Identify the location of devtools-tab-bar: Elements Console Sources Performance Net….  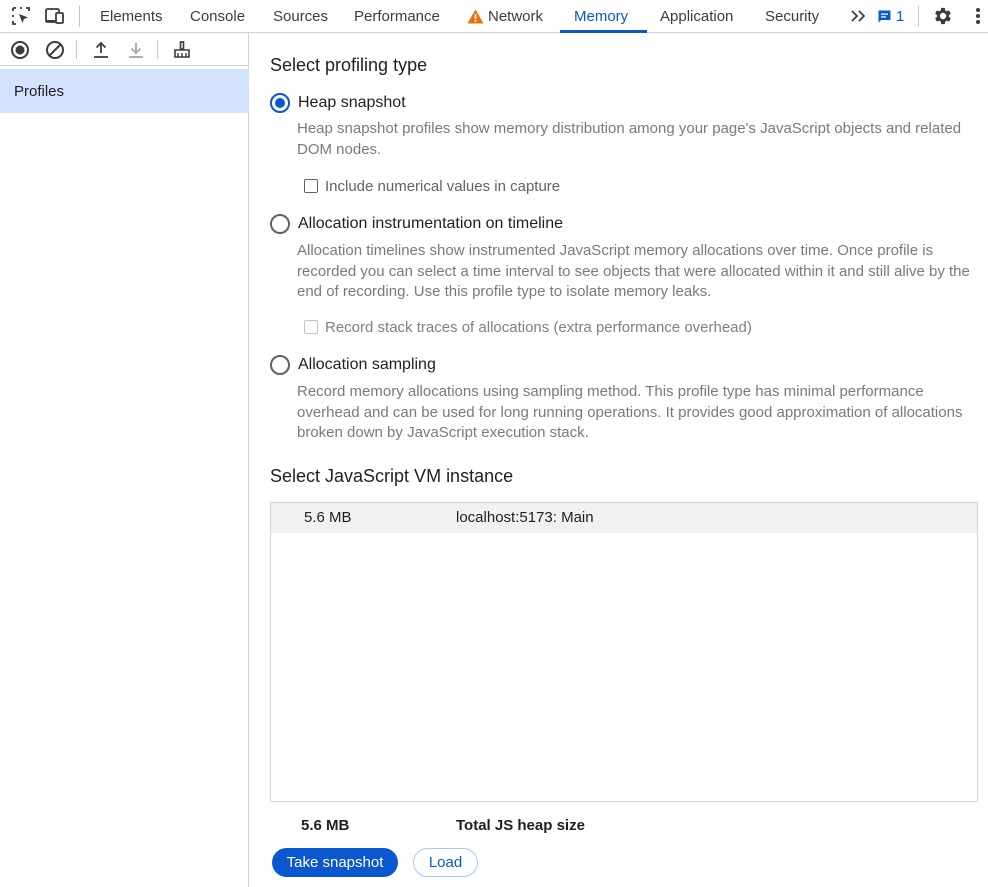
(494, 16).